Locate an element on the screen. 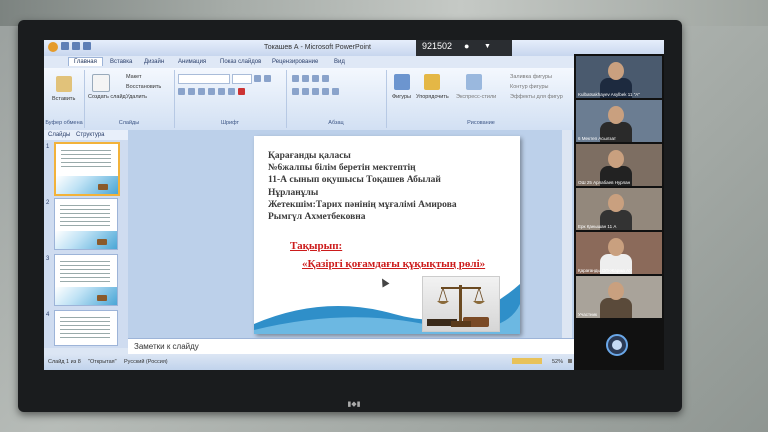 This screenshot has width=768, height=432. quick-styles-icon is located at coordinates (474, 82).